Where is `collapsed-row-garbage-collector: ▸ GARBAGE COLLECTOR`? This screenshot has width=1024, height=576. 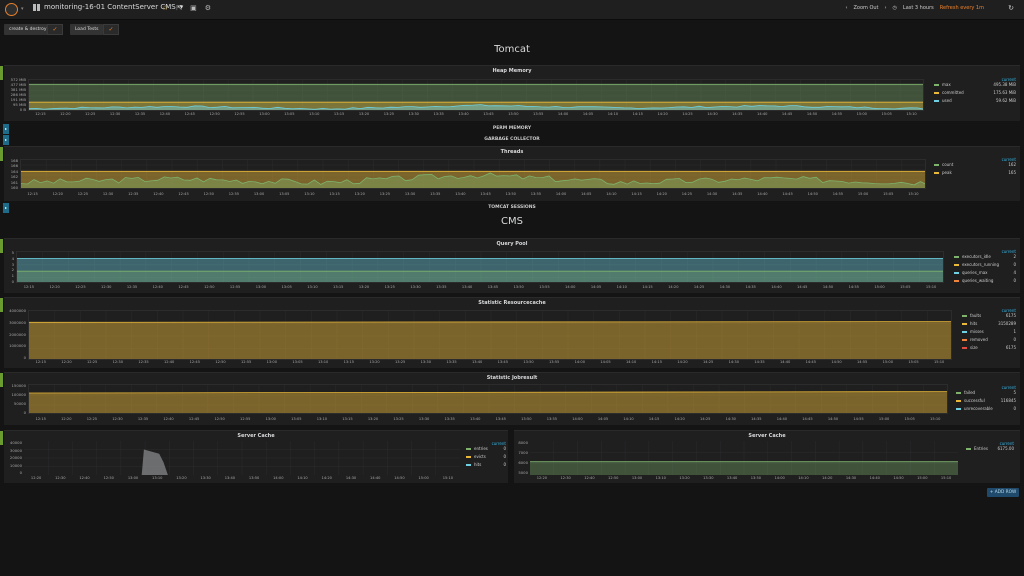
collapsed-row-garbage-collector: ▸ GARBAGE COLLECTOR is located at coordinates (512, 140).